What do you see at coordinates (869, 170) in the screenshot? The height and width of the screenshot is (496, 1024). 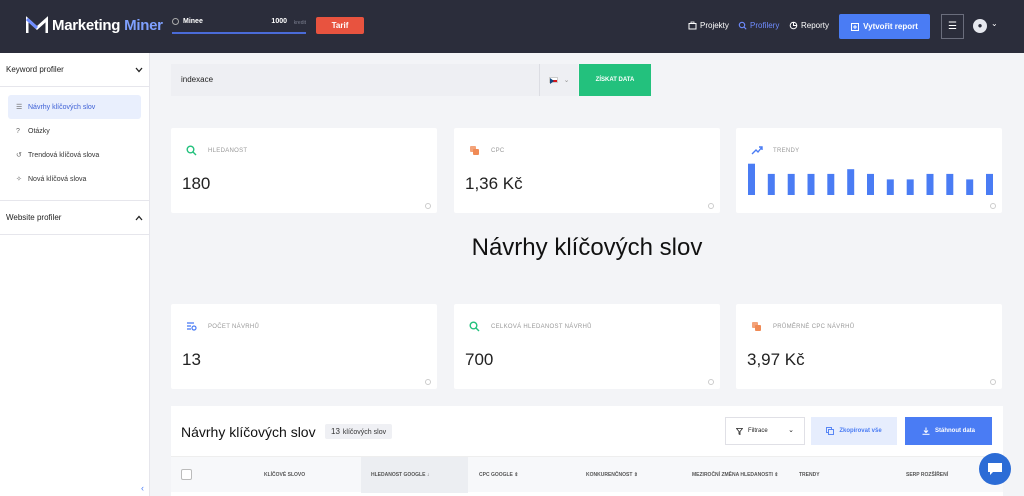 I see `metric-card-trendy: TRENDY` at bounding box center [869, 170].